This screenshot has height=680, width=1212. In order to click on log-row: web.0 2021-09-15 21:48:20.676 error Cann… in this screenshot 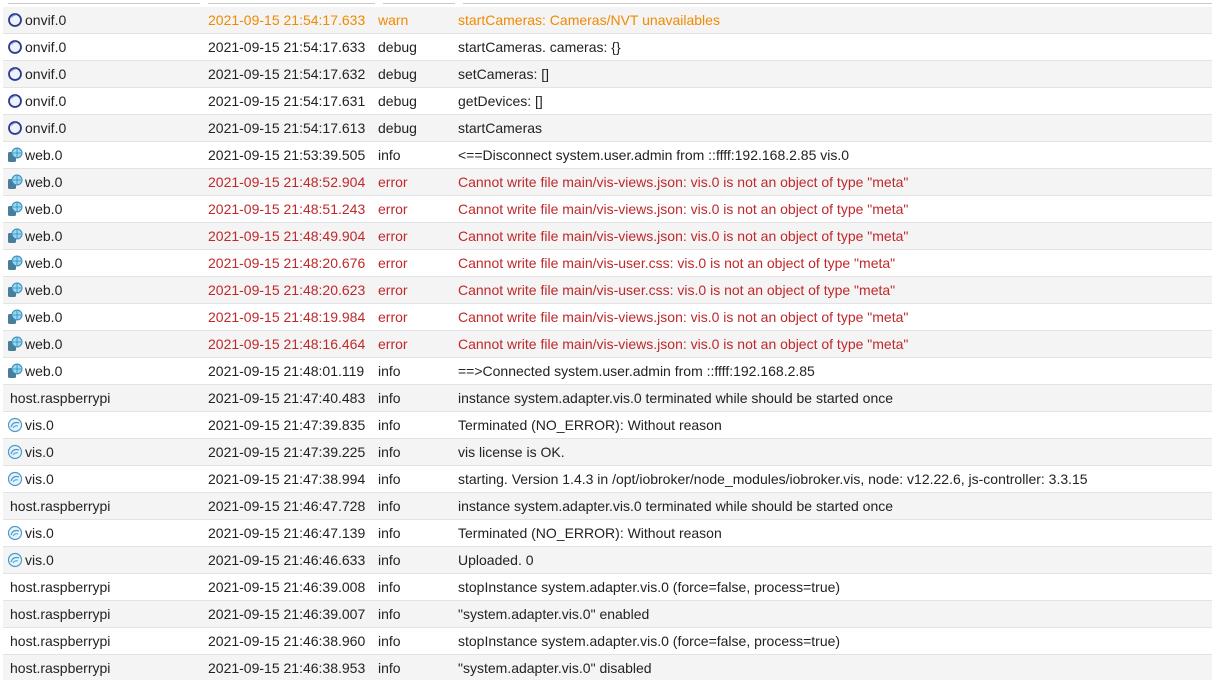, I will do `click(607, 263)`.